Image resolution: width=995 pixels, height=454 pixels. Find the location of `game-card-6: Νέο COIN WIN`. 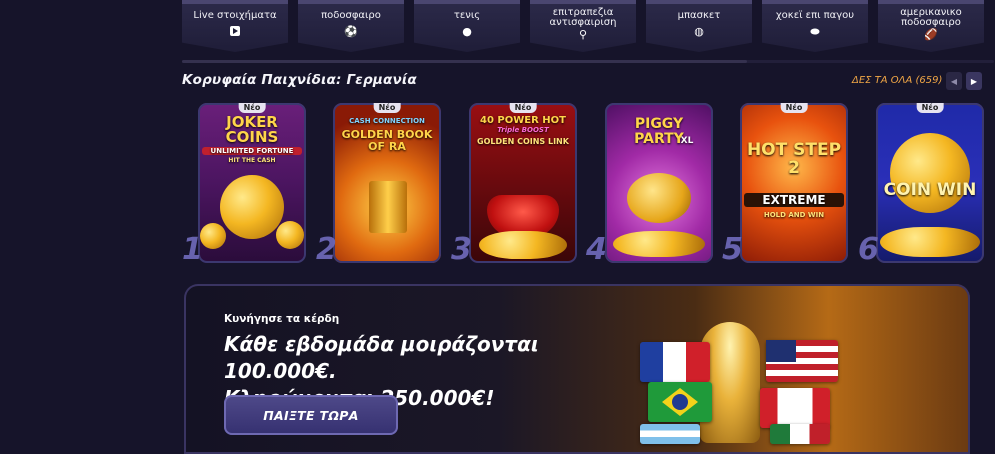

game-card-6: Νέο COIN WIN is located at coordinates (930, 183).